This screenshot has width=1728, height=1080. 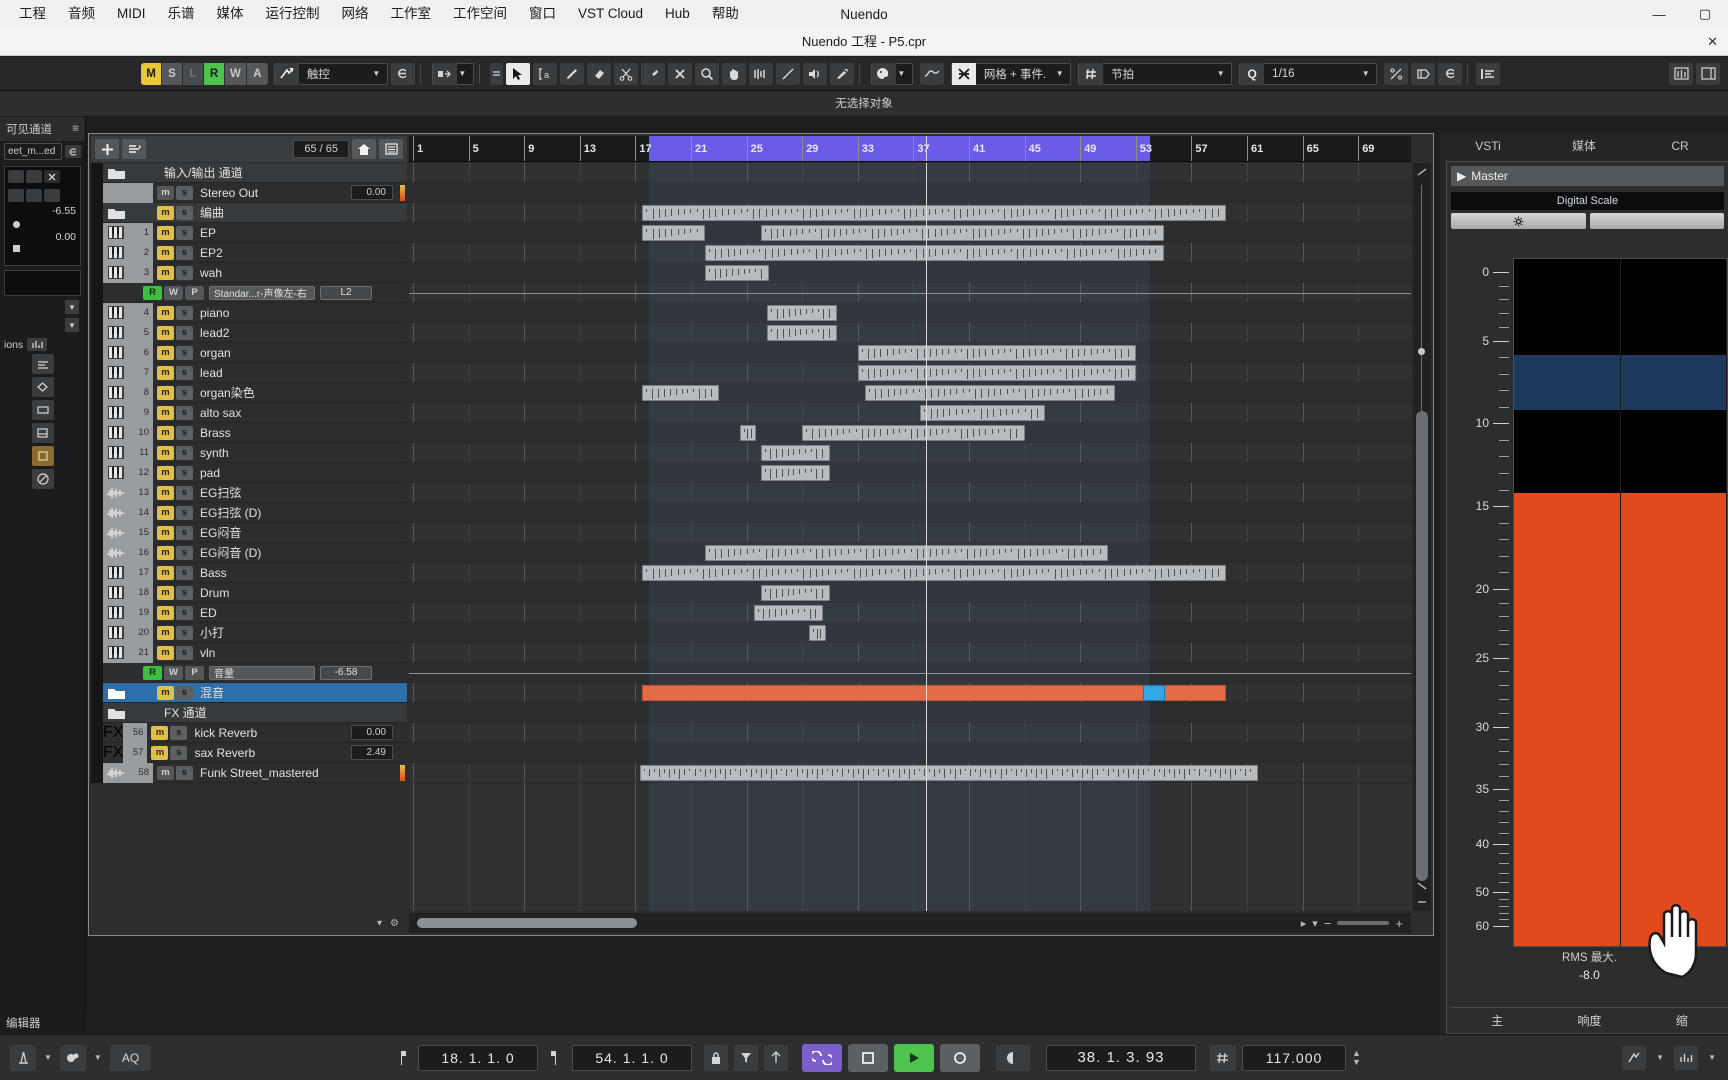 I want to click on mute-tool-button, so click(x=679, y=73).